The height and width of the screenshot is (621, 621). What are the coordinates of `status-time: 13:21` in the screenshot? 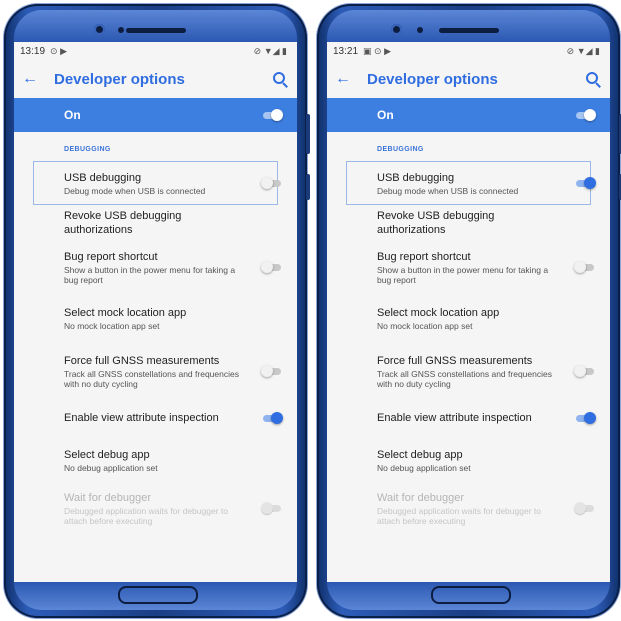 It's located at (346, 51).